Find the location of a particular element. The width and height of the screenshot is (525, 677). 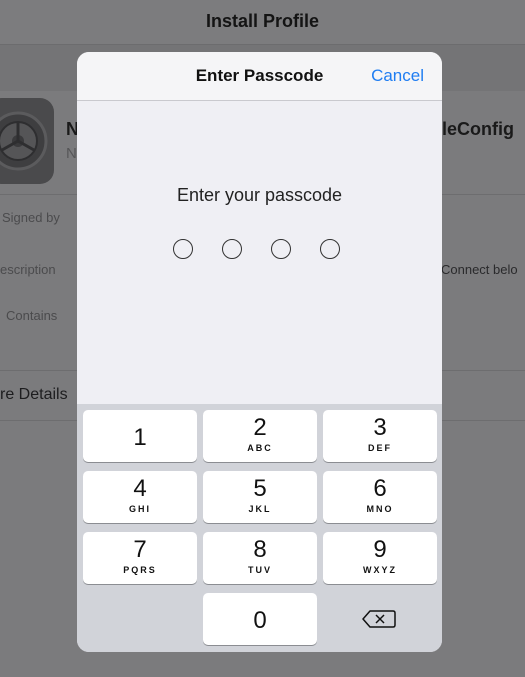

key-9: 9 WXYZ is located at coordinates (380, 558).